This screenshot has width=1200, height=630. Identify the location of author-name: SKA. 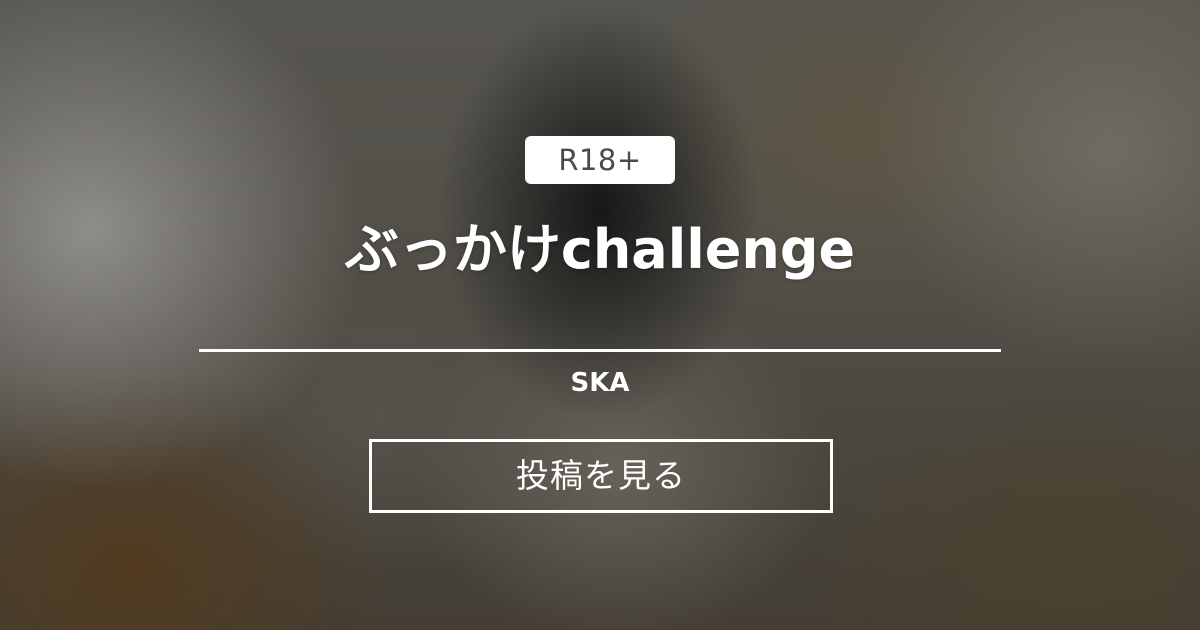
(600, 383).